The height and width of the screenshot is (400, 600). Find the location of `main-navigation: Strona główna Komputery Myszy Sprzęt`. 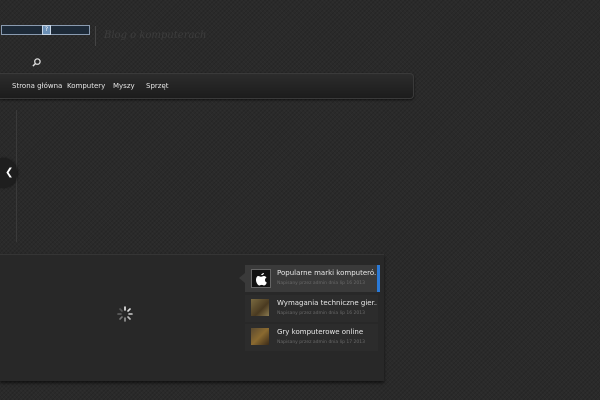

main-navigation: Strona główna Komputery Myszy Sprzęt is located at coordinates (207, 86).